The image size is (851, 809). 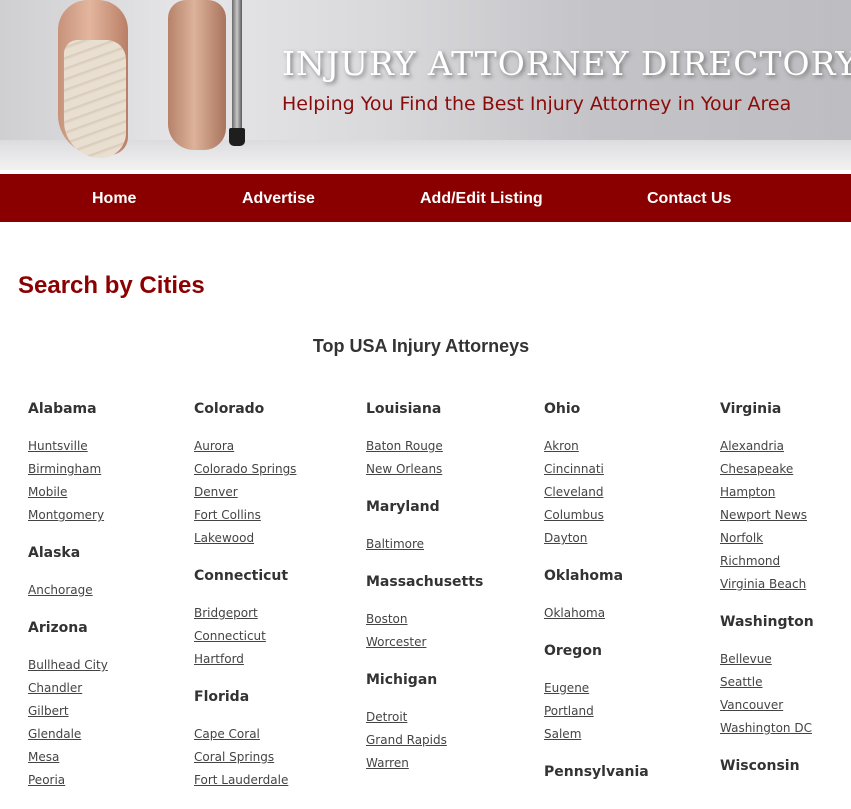 I want to click on city-link: Dayton, so click(x=565, y=538).